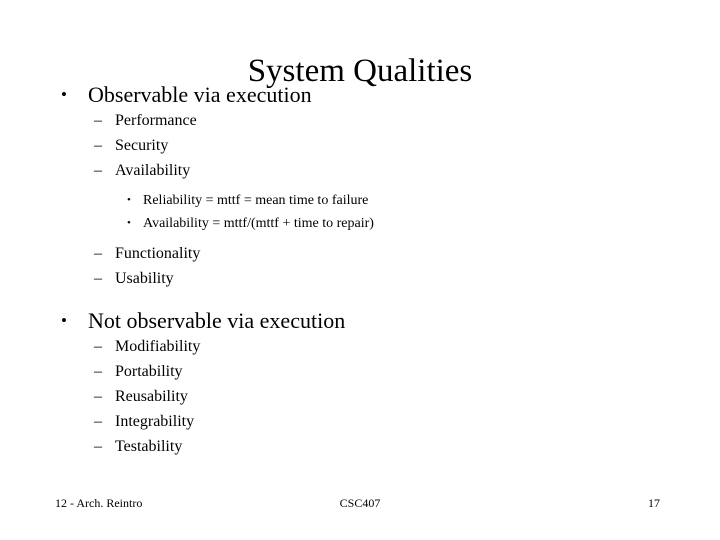 This screenshot has width=720, height=540. Describe the element at coordinates (151, 396) in the screenshot. I see `bullet-text: Reusability` at that location.